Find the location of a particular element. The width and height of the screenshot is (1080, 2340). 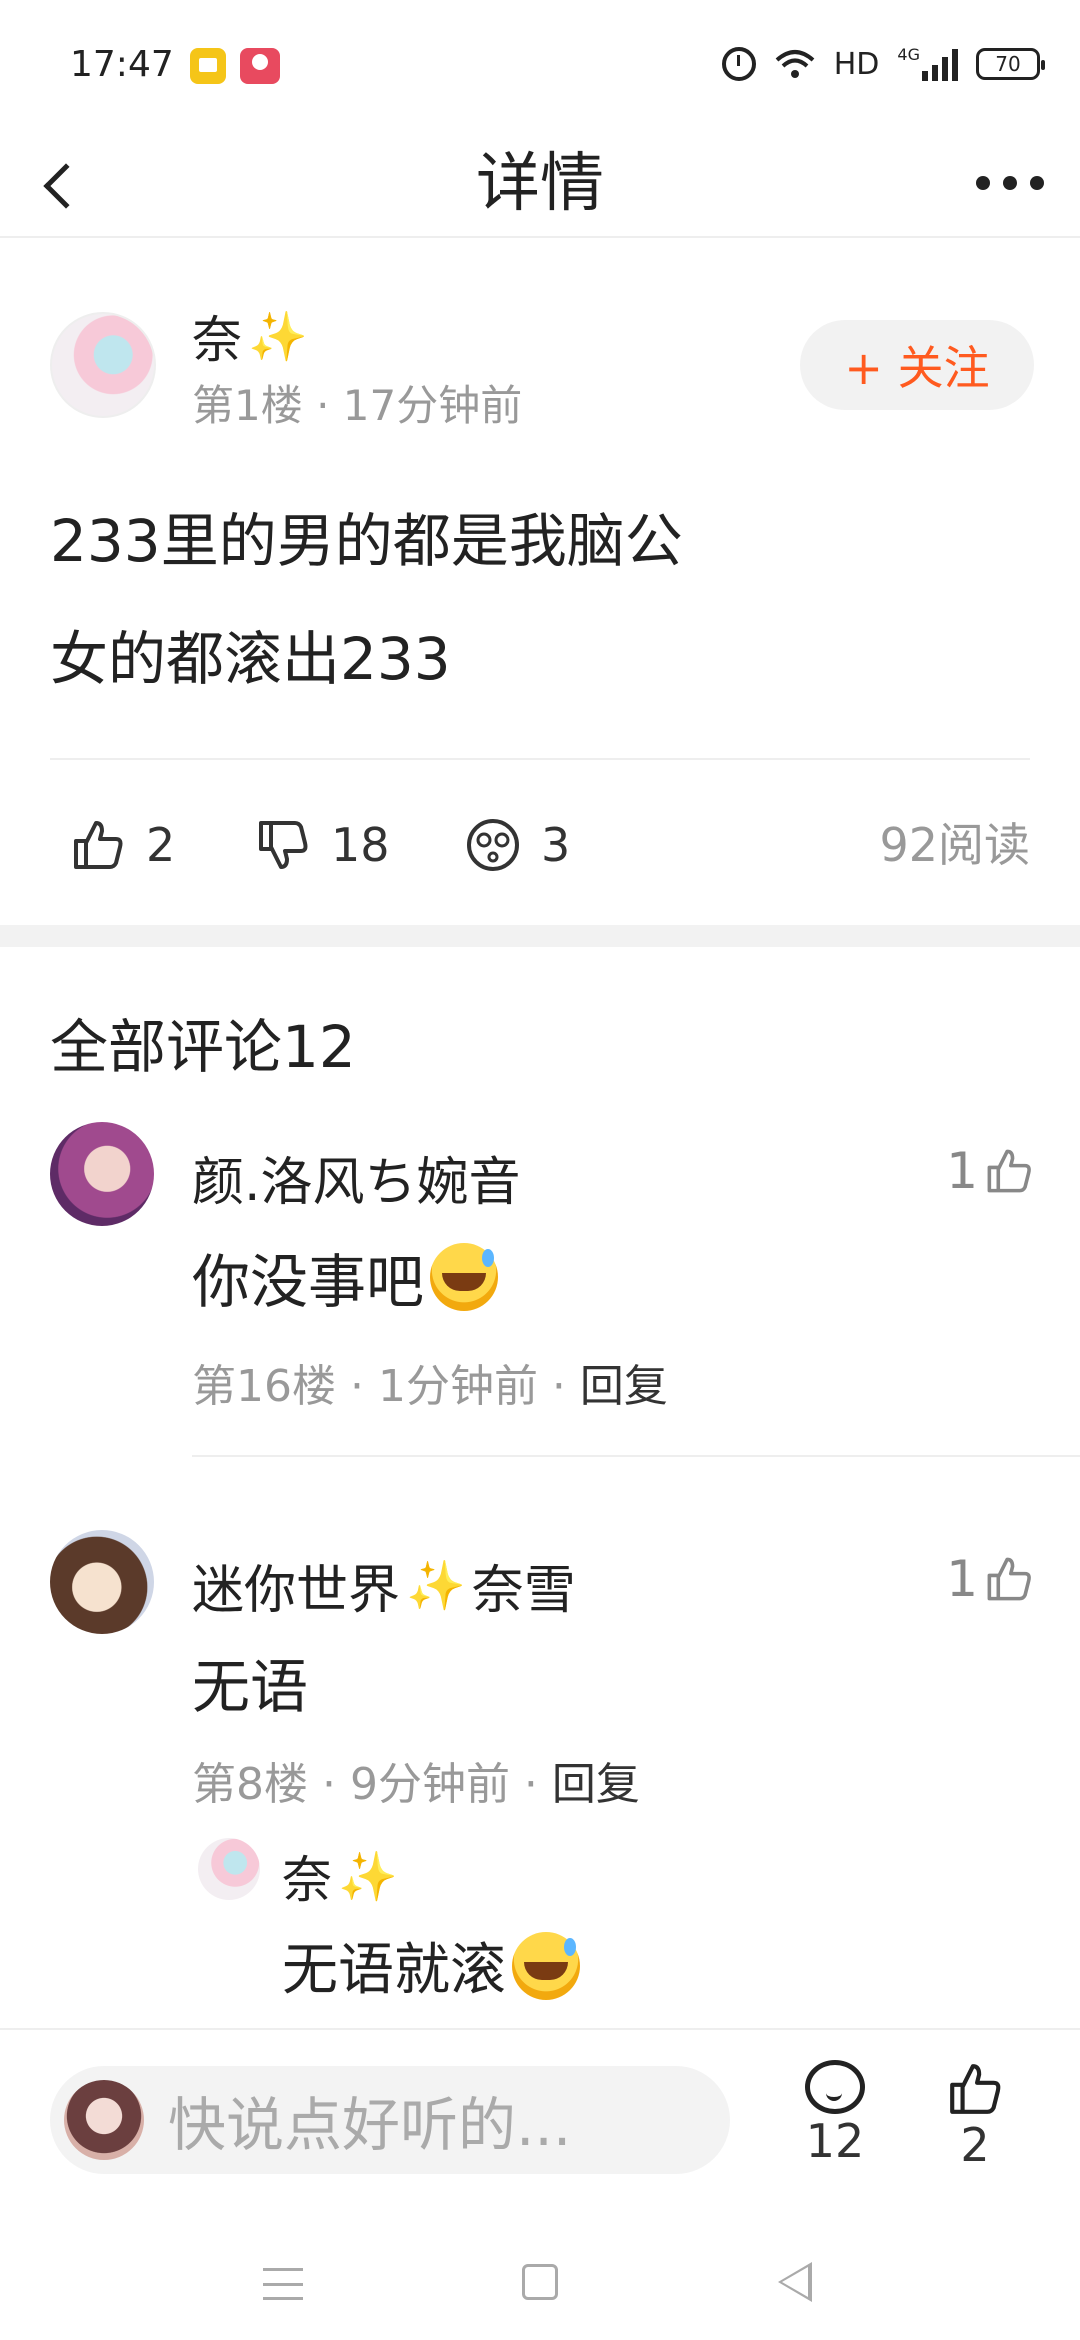

dizzy-reaction-button: 3 is located at coordinates (517, 845).